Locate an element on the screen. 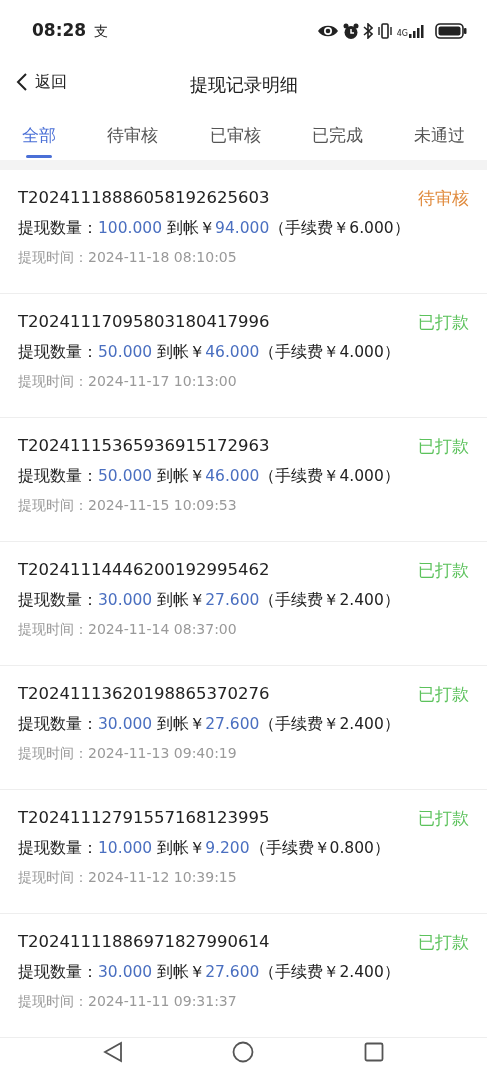  withdrawal-time: 提现时间：2024-11-18 08:10:05 is located at coordinates (128, 257).